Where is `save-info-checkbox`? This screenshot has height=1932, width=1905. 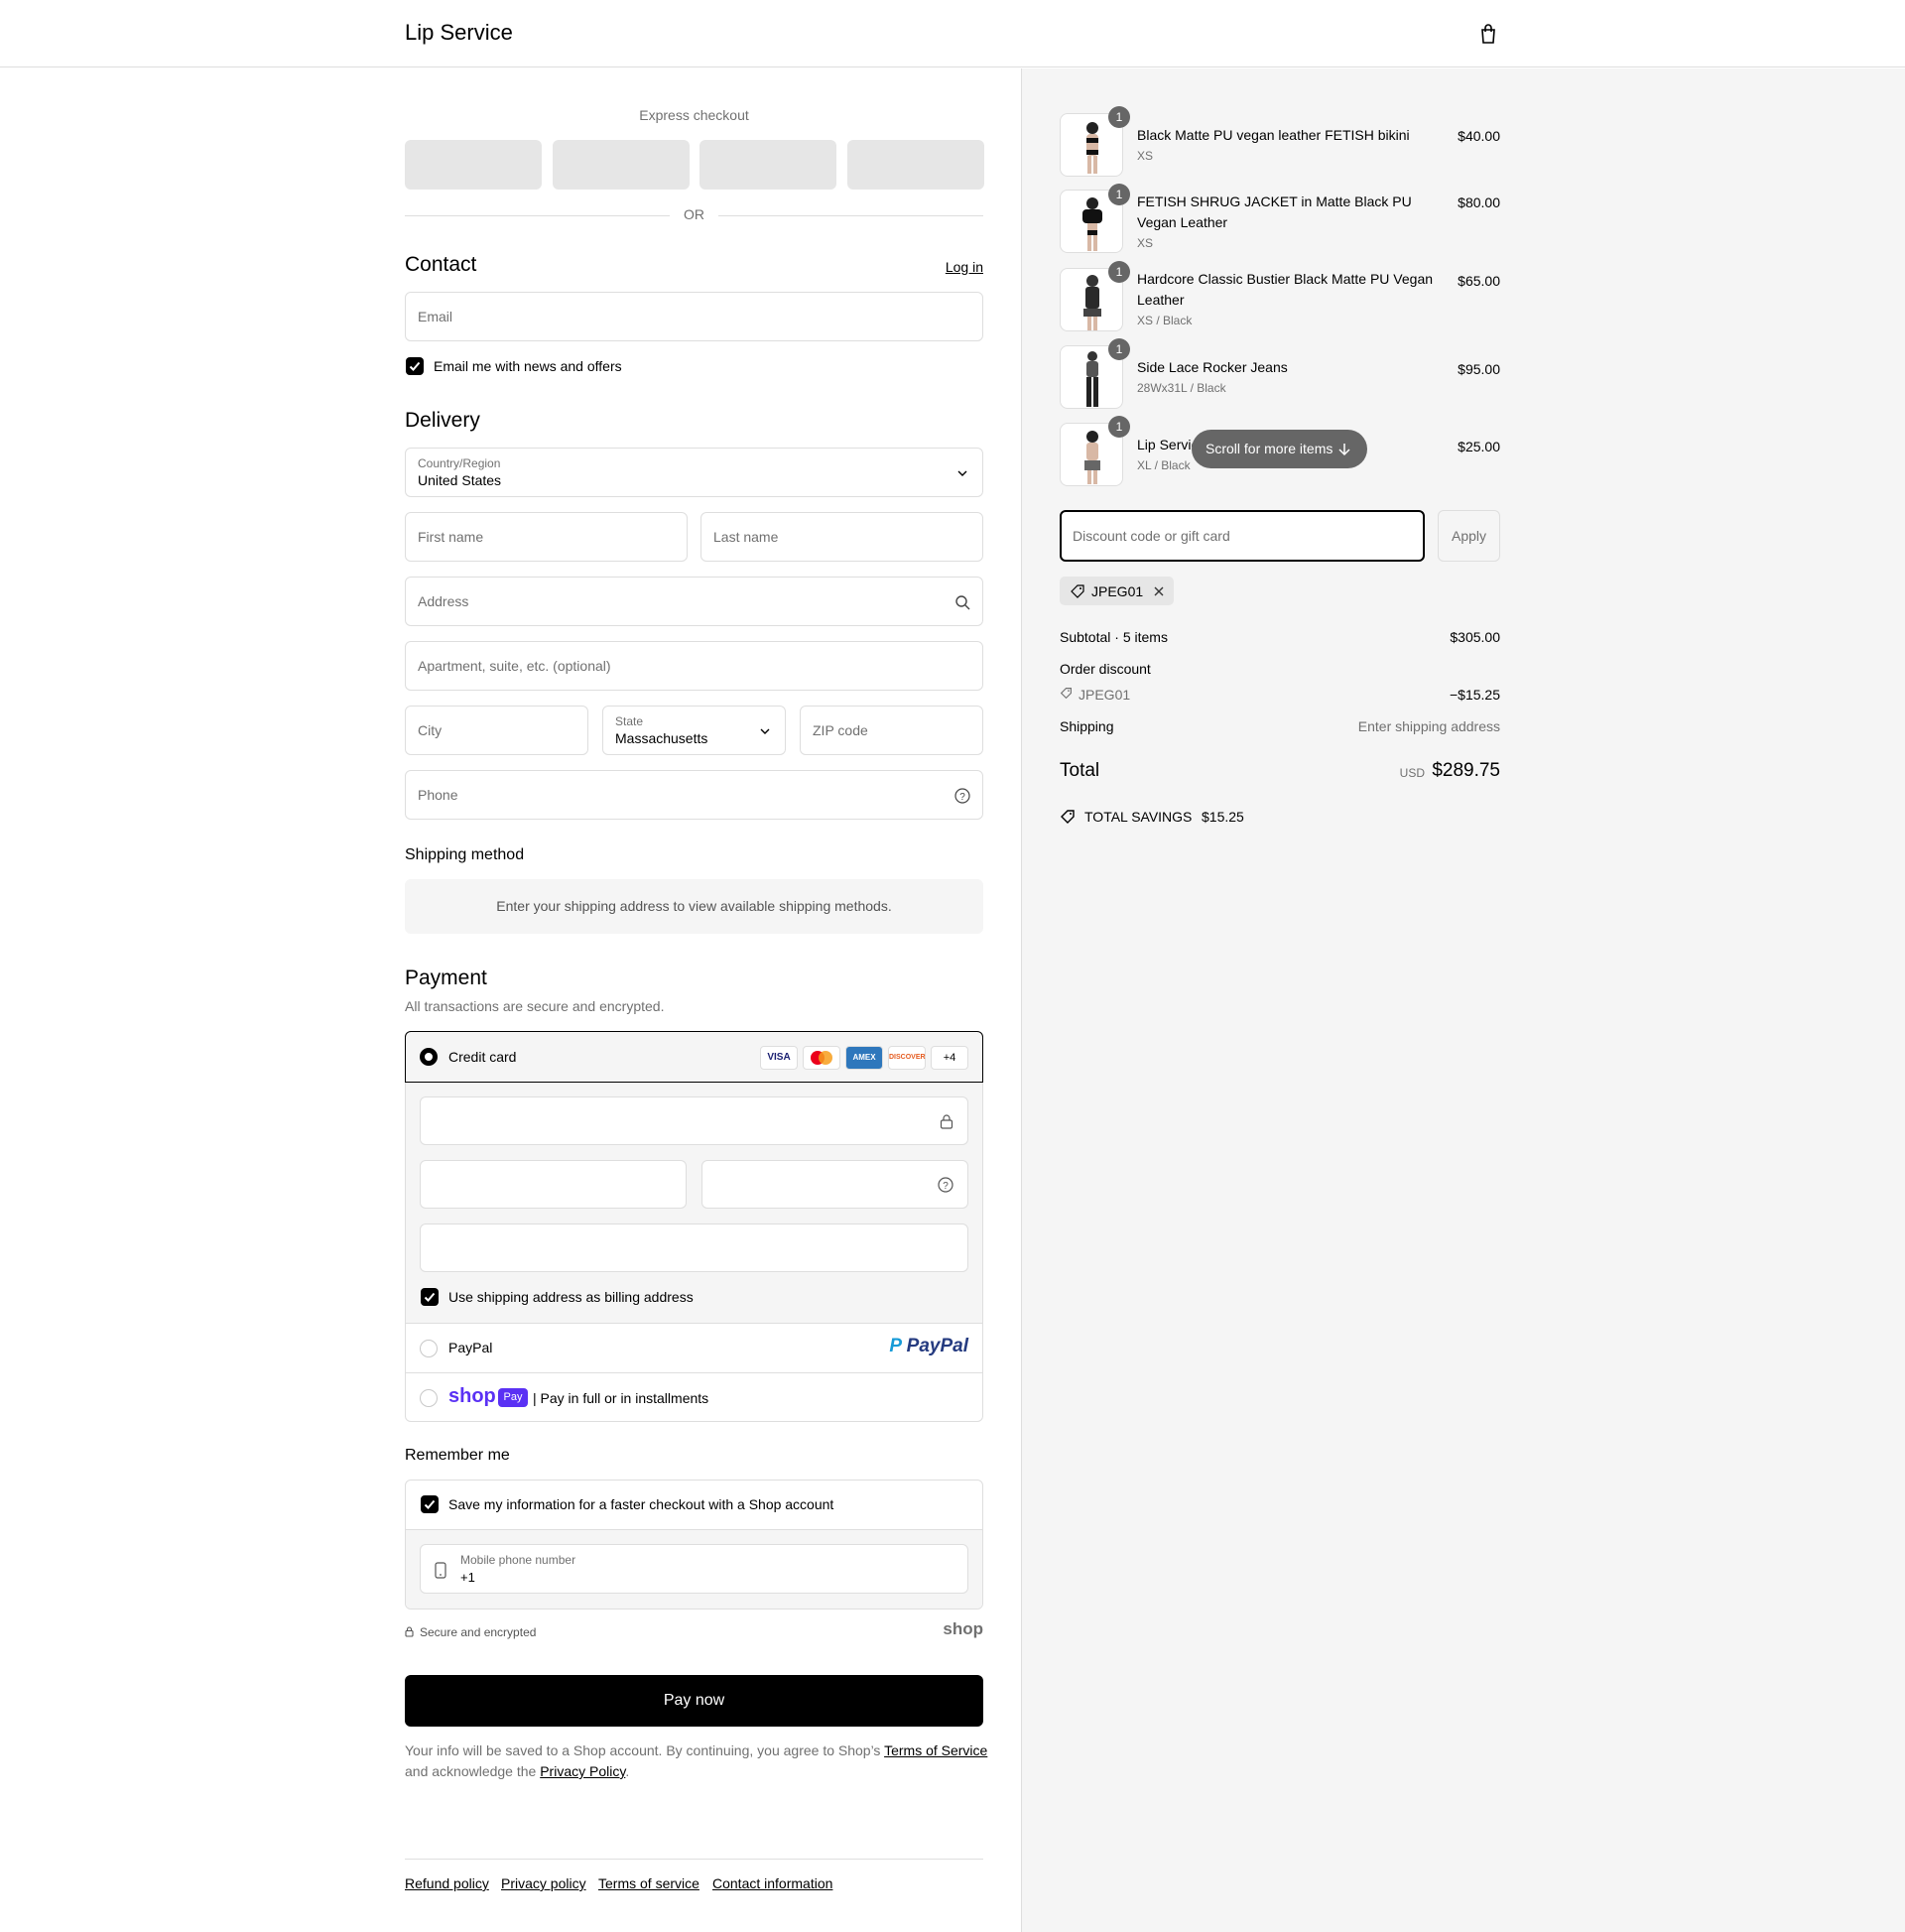
save-info-checkbox is located at coordinates (430, 1504).